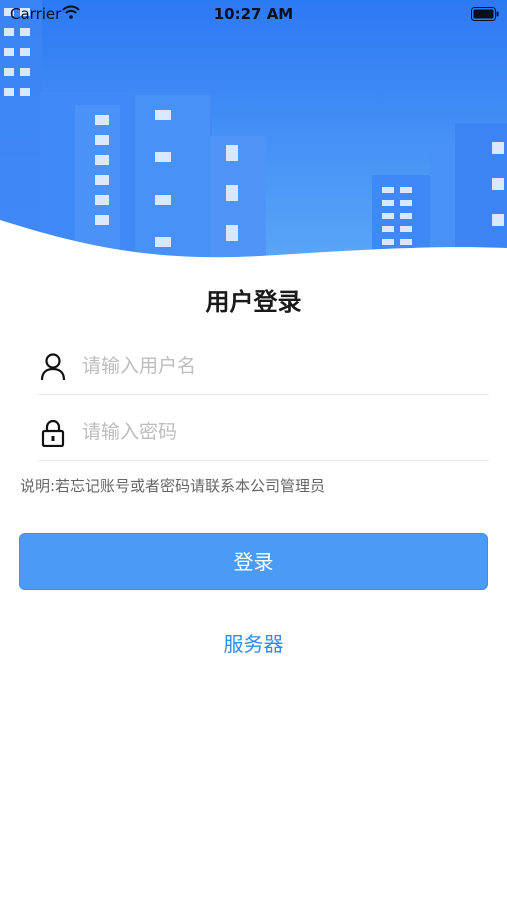 The height and width of the screenshot is (900, 507). I want to click on status-bar: Carrier 10:27 AM, so click(253, 15).